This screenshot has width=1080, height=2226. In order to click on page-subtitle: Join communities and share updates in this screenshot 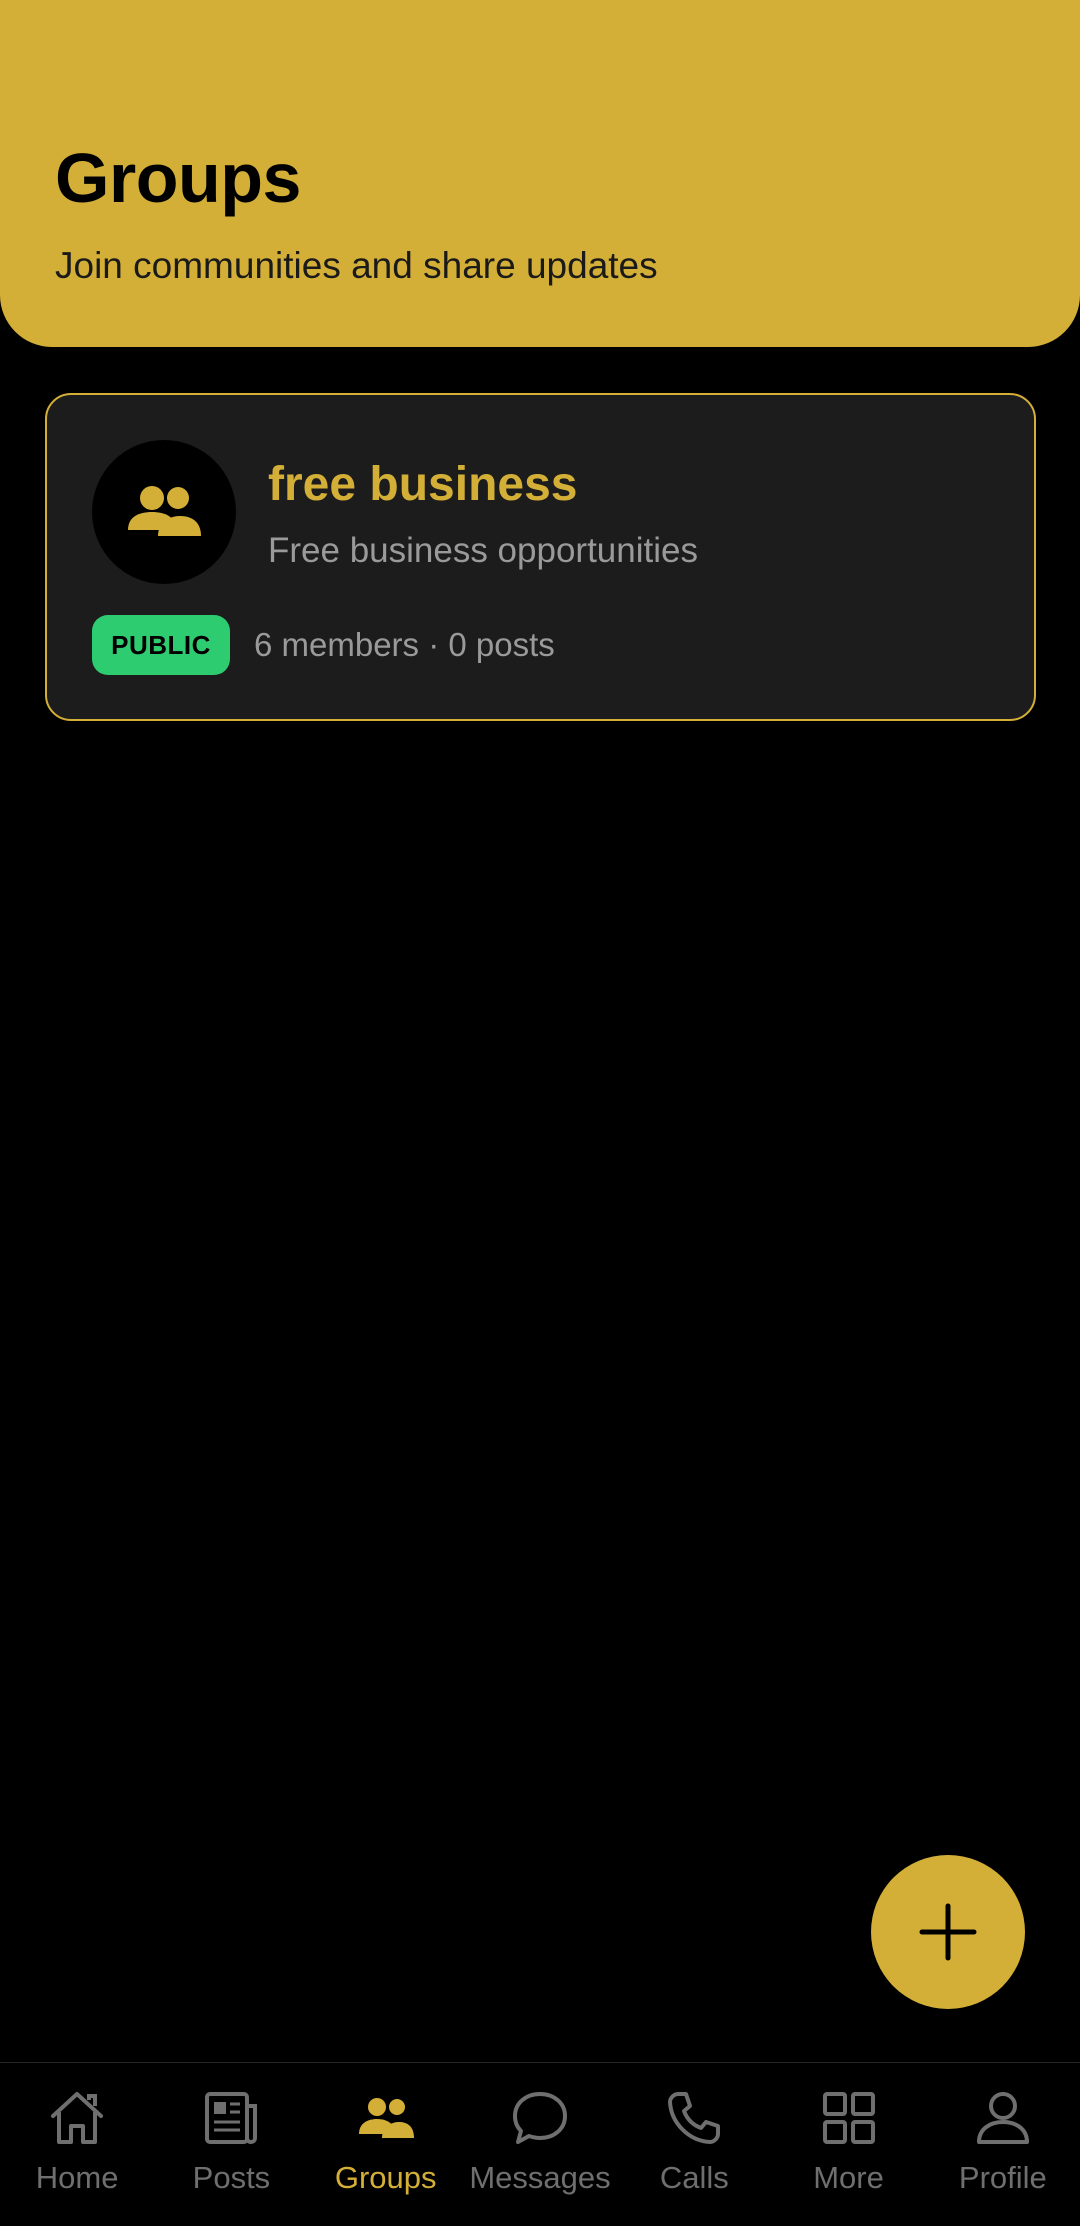, I will do `click(356, 265)`.